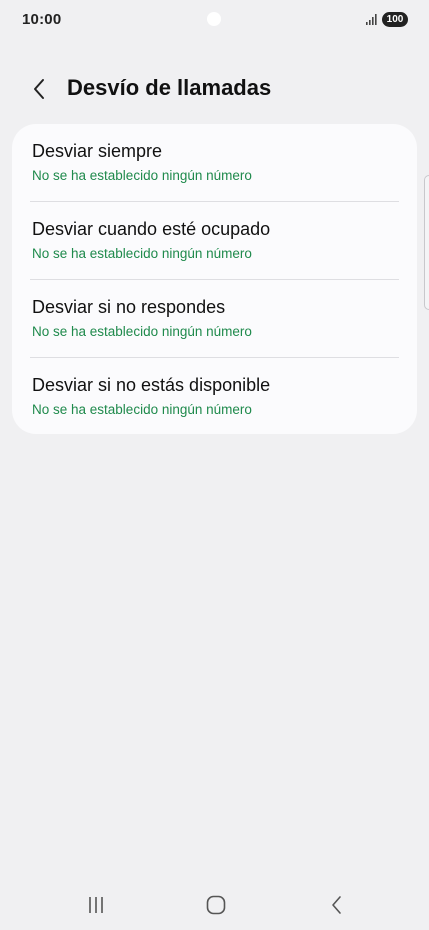 The width and height of the screenshot is (429, 930). What do you see at coordinates (395, 19) in the screenshot?
I see `battery-level-badge: 100` at bounding box center [395, 19].